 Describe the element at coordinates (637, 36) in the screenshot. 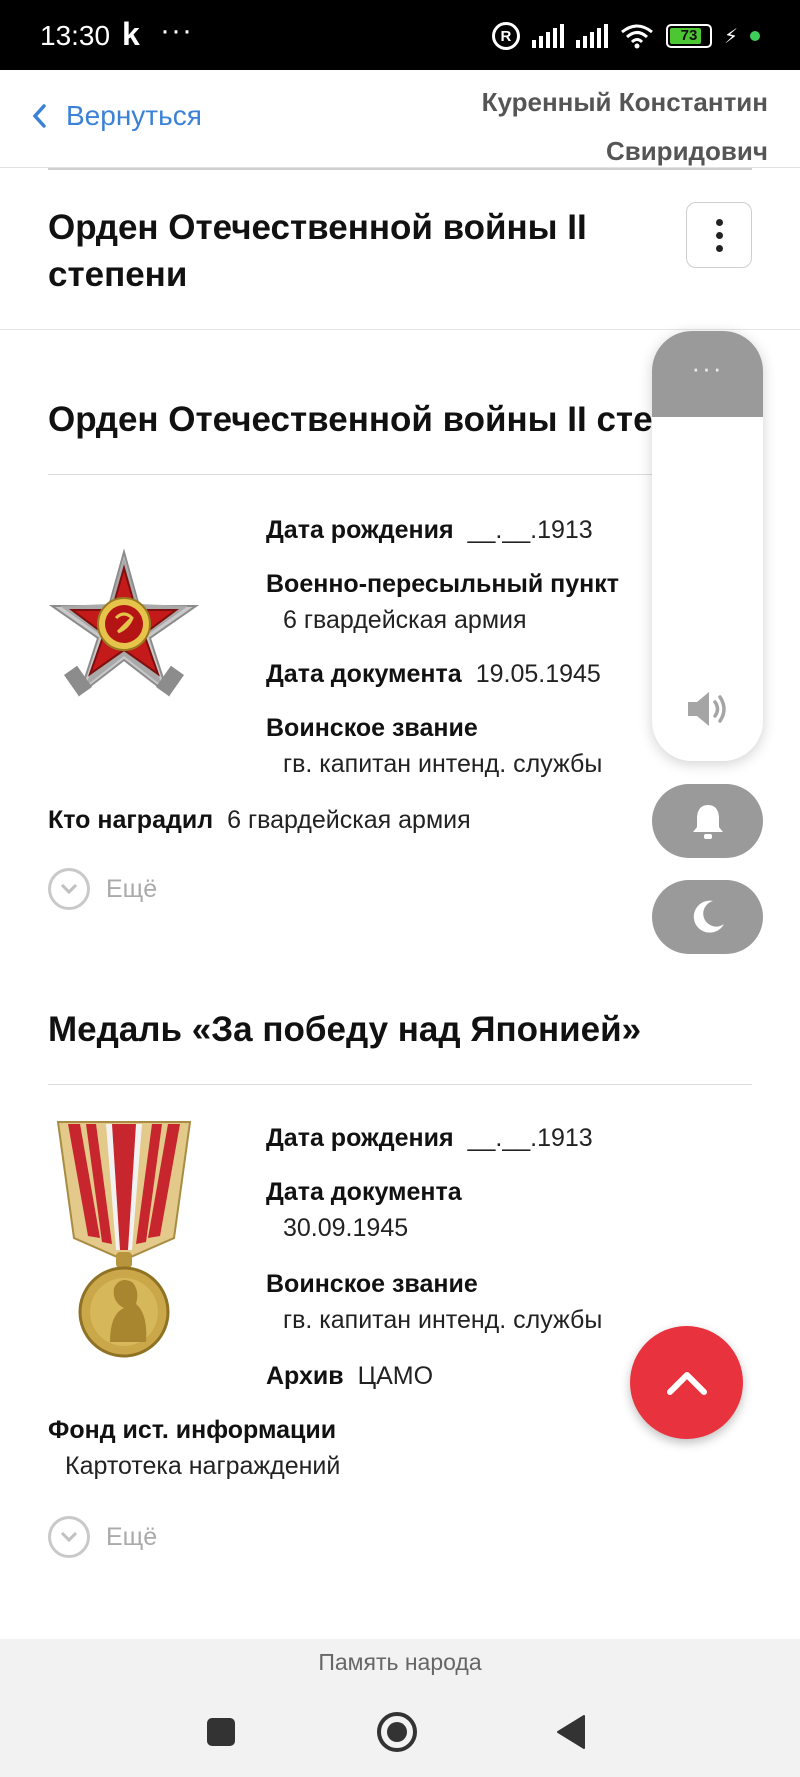

I see `wifi-icon` at that location.